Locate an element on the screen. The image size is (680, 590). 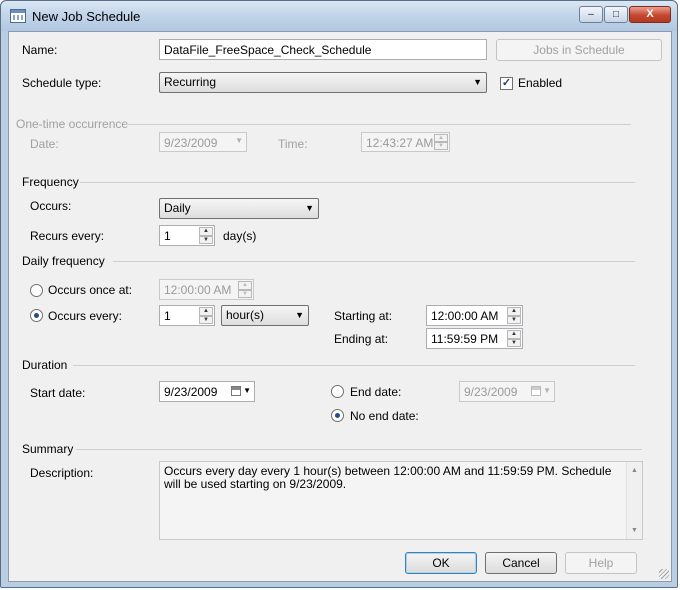
recurs-spinner: ▲ ▼ is located at coordinates (206, 235).